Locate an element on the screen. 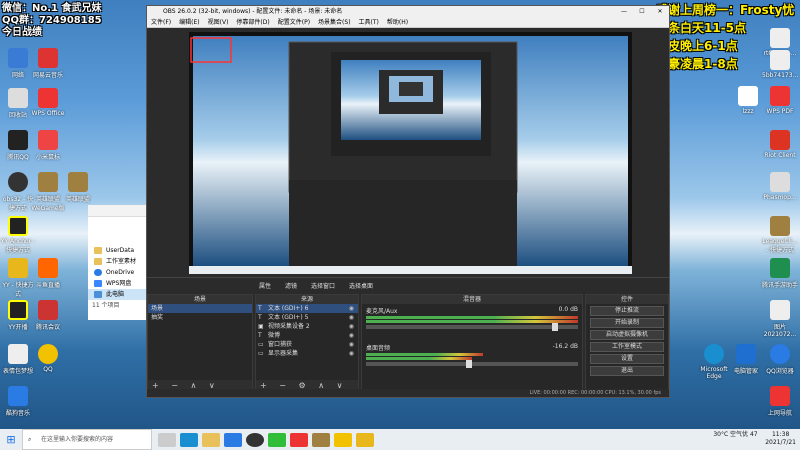 The height and width of the screenshot is (450, 800). desktop-icon-riot: Riot Client is located at coordinates (780, 144).